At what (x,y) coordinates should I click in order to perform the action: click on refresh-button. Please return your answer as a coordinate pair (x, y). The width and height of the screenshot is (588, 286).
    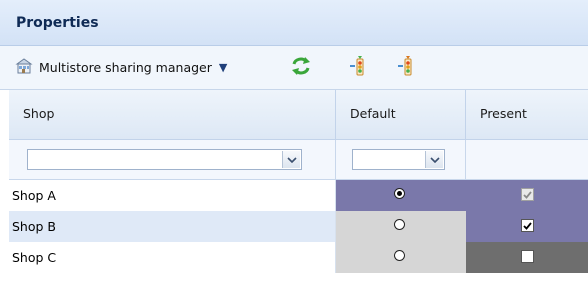
    Looking at the image, I should click on (301, 67).